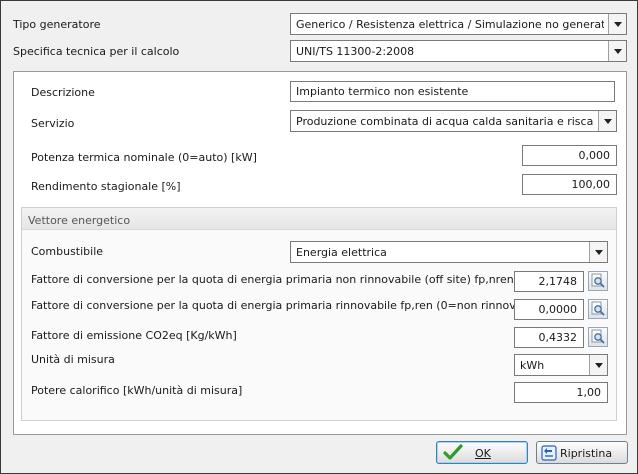 The height and width of the screenshot is (474, 638). I want to click on descrizione-value: Impianto termico non esistente, so click(382, 91).